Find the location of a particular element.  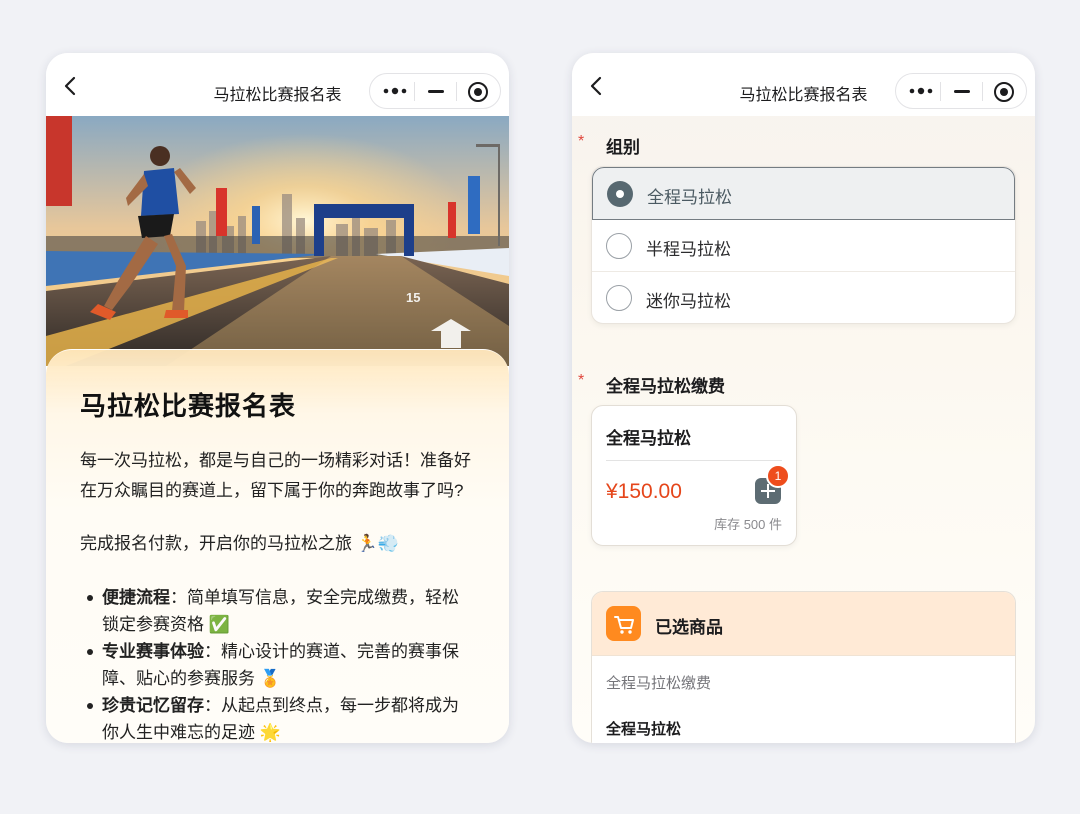

radio-label: 全程马拉松 is located at coordinates (689, 197).